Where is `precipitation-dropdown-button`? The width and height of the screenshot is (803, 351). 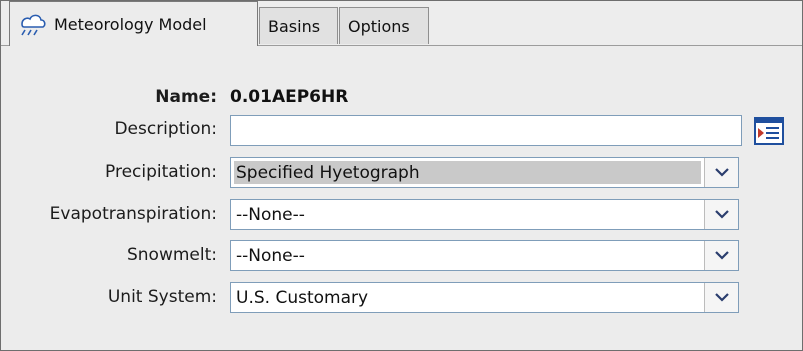
precipitation-dropdown-button is located at coordinates (721, 172).